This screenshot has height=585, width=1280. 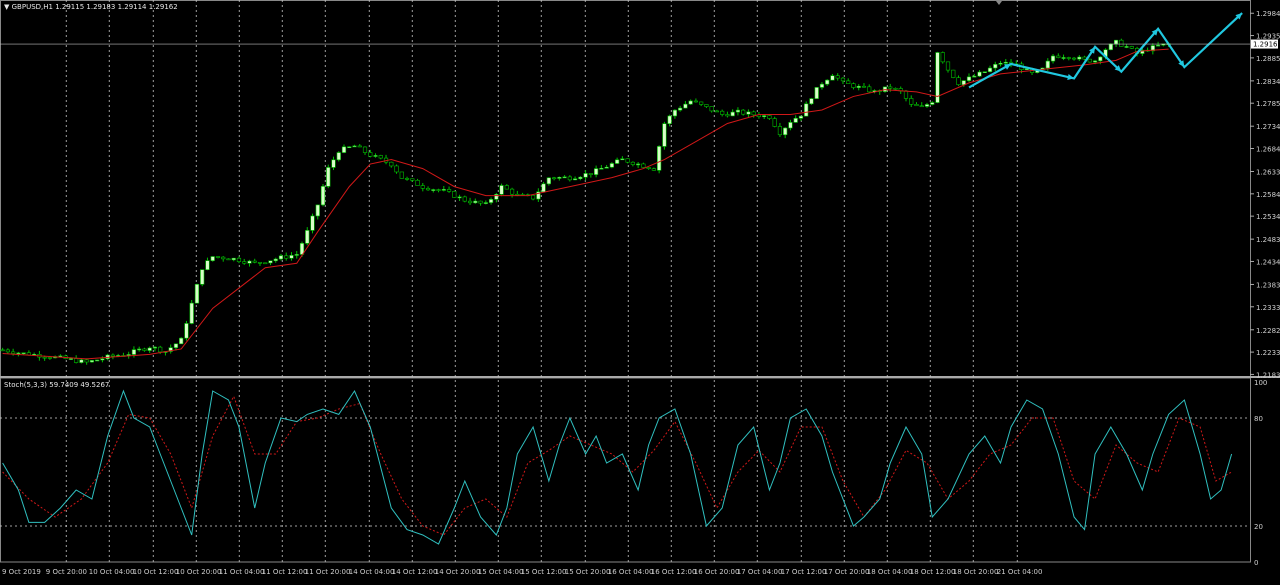 I want to click on time-axis-label: 11 Oct 20:00, so click(x=328, y=572).